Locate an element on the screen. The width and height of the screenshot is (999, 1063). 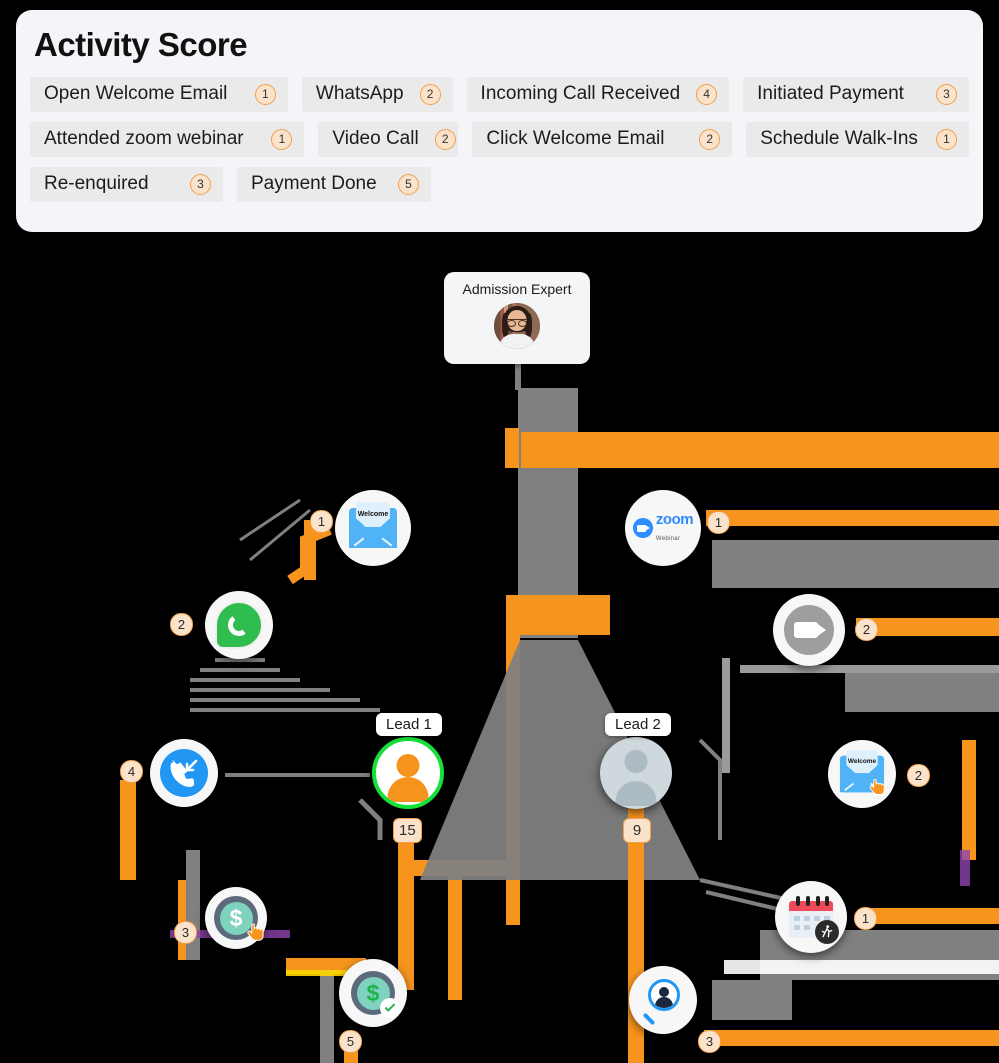
connector-lead1-bottom is located at coordinates (370, 819).